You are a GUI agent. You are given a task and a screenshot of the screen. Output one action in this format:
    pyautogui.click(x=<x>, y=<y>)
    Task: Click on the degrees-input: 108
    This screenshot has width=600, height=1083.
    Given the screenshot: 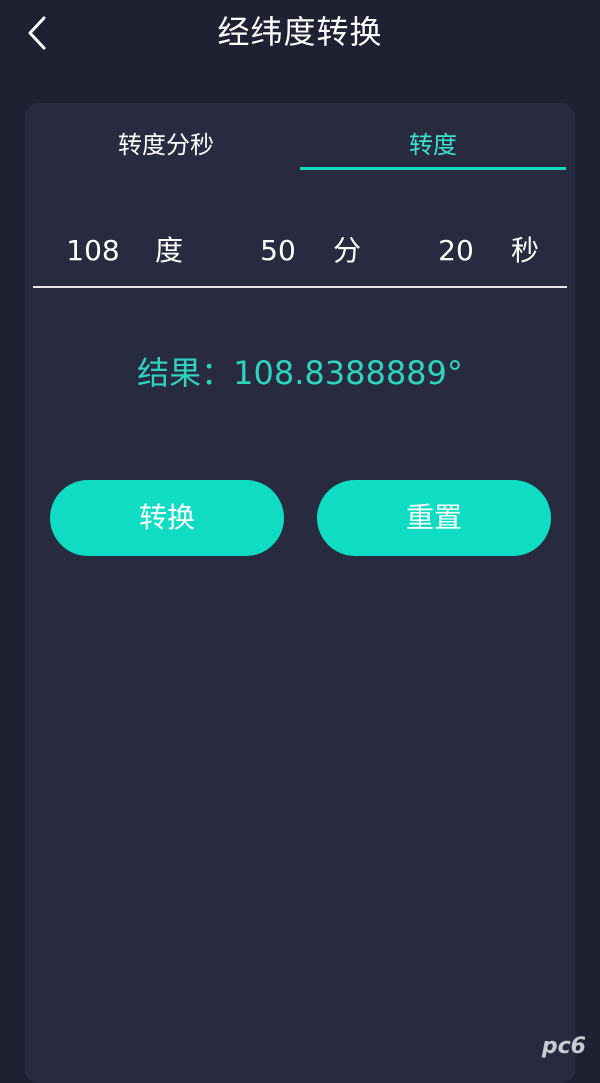 What is the action you would take?
    pyautogui.click(x=93, y=251)
    